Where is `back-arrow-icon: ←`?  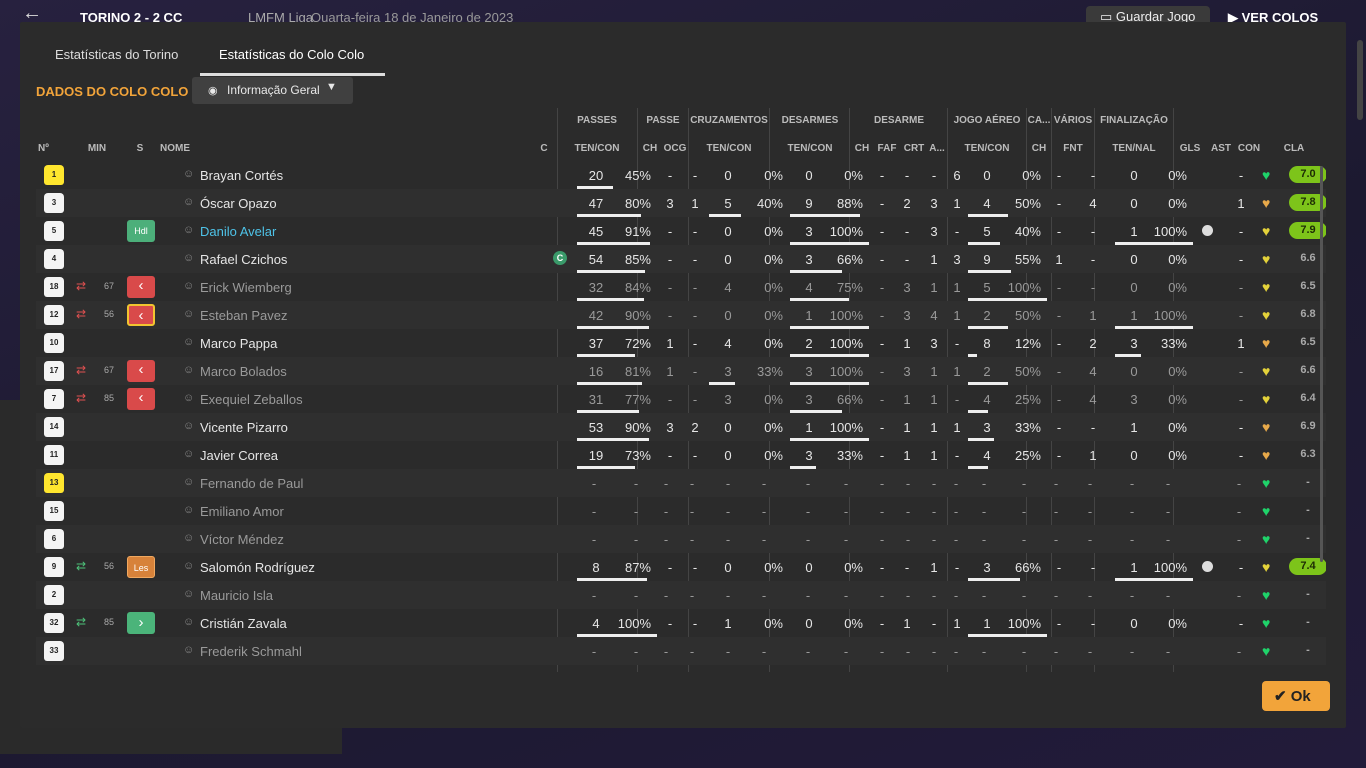
back-arrow-icon: ← is located at coordinates (32, 12).